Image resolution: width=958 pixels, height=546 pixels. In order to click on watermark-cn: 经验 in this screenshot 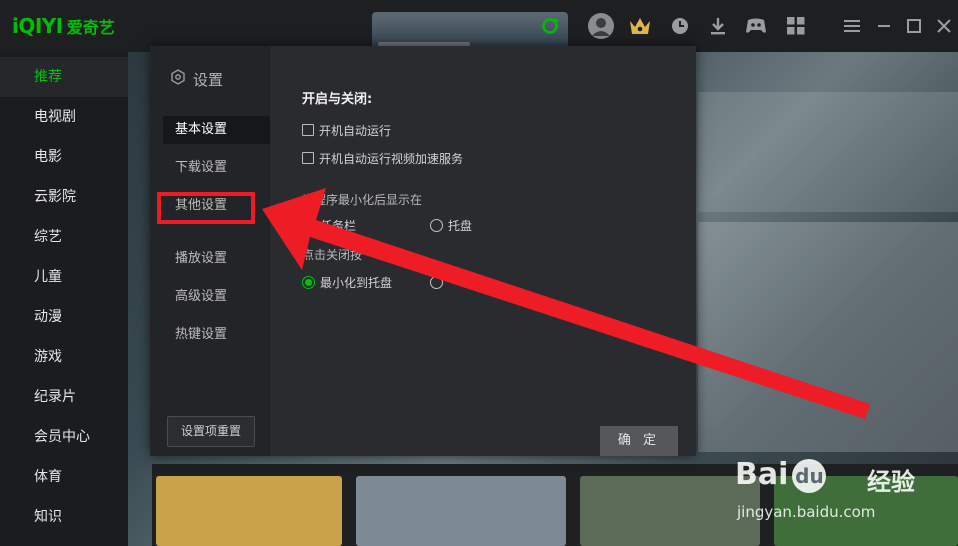, I will do `click(891, 482)`.